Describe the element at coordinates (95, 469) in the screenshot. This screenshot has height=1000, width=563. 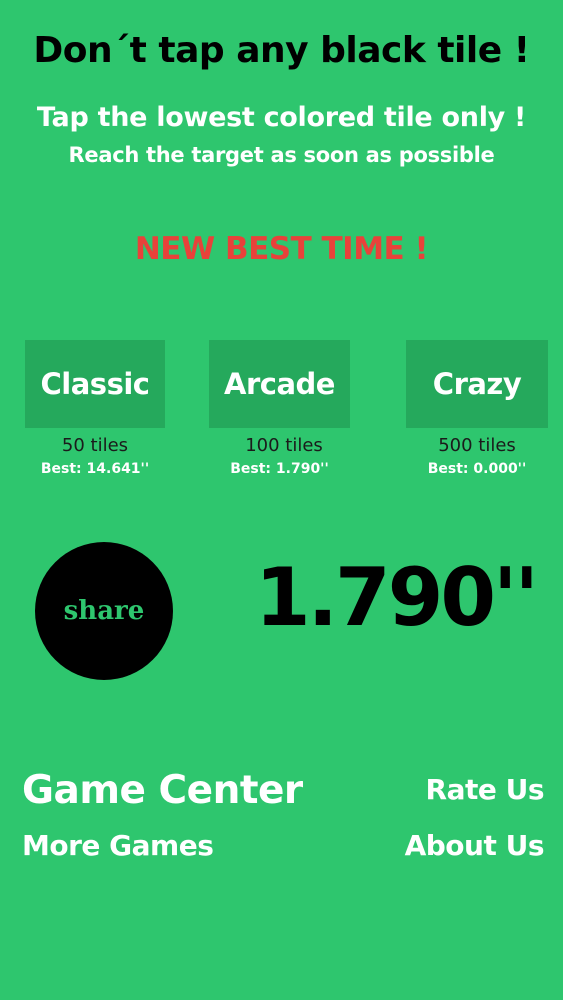
I see `classic-best-time: Best: 14.641''` at that location.